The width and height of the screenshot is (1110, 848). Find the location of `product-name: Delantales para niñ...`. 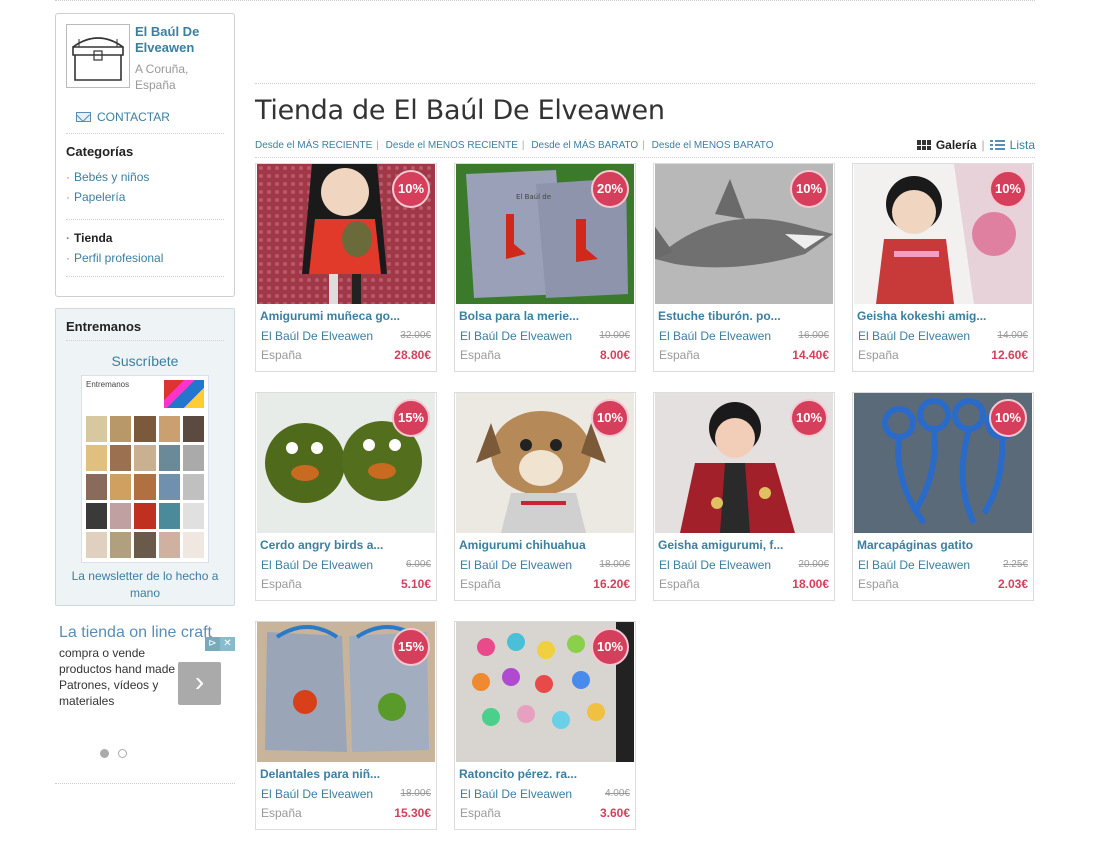

product-name: Delantales para niñ... is located at coordinates (320, 774).